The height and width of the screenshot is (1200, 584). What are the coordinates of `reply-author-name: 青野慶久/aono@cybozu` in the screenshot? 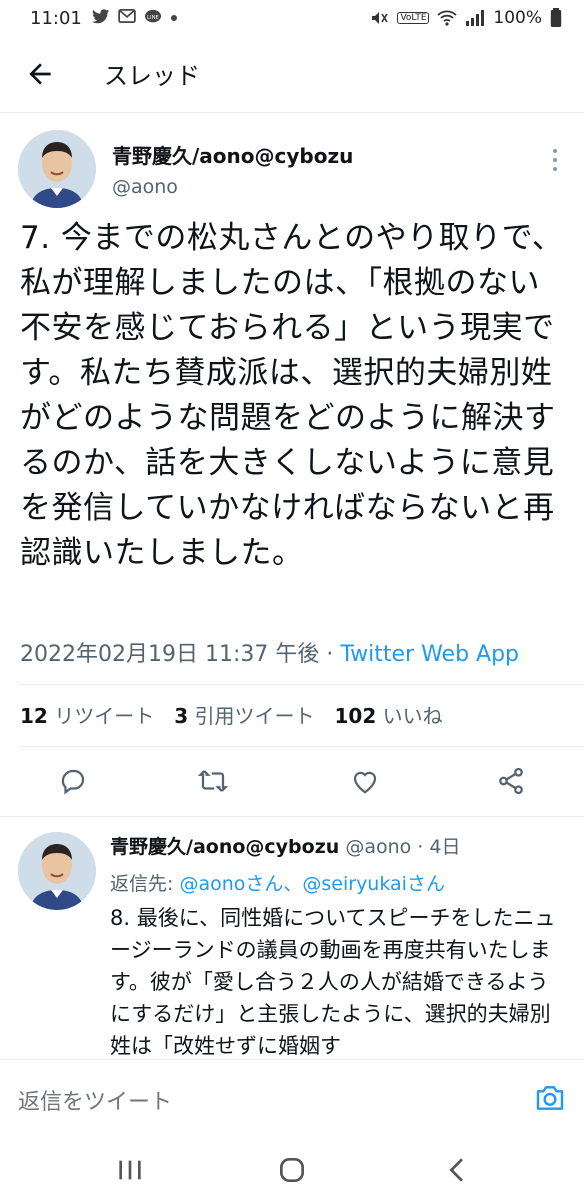 It's located at (224, 847).